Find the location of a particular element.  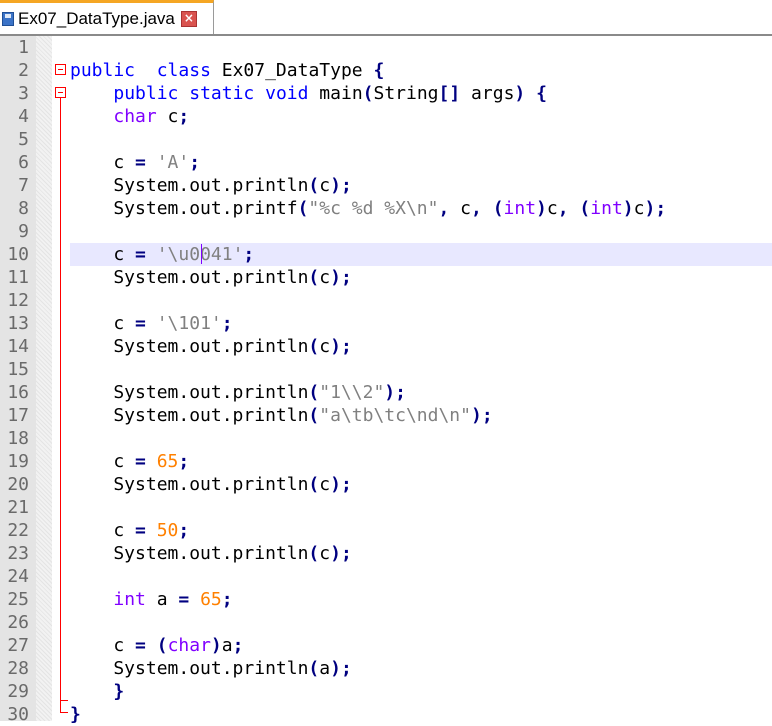

code-line: public class Ex07_DataType { is located at coordinates (227, 70).